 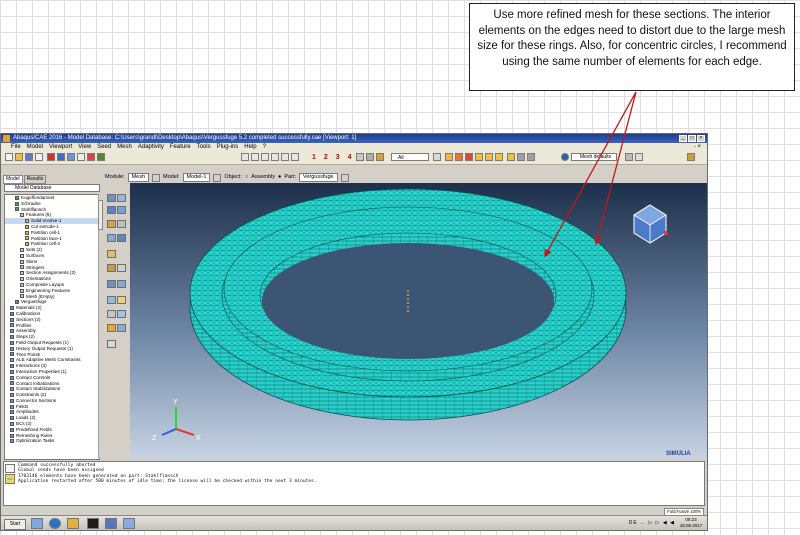 What do you see at coordinates (250, 147) in the screenshot?
I see `menu-help: Help` at bounding box center [250, 147].